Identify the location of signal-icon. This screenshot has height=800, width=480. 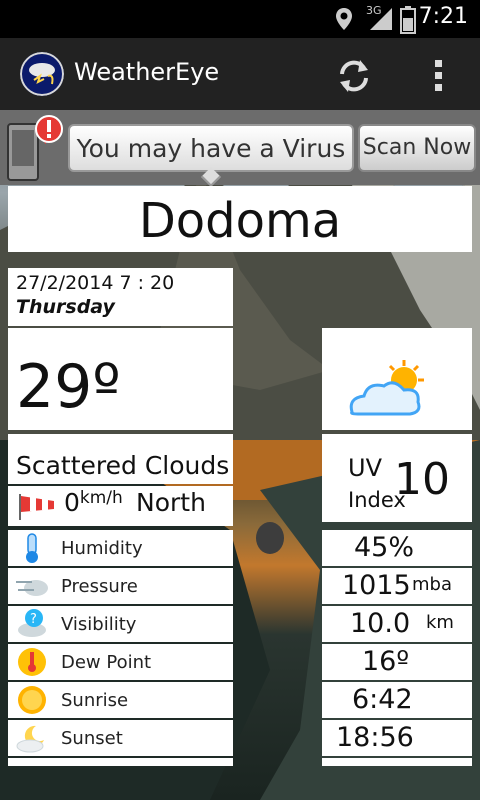
(381, 19).